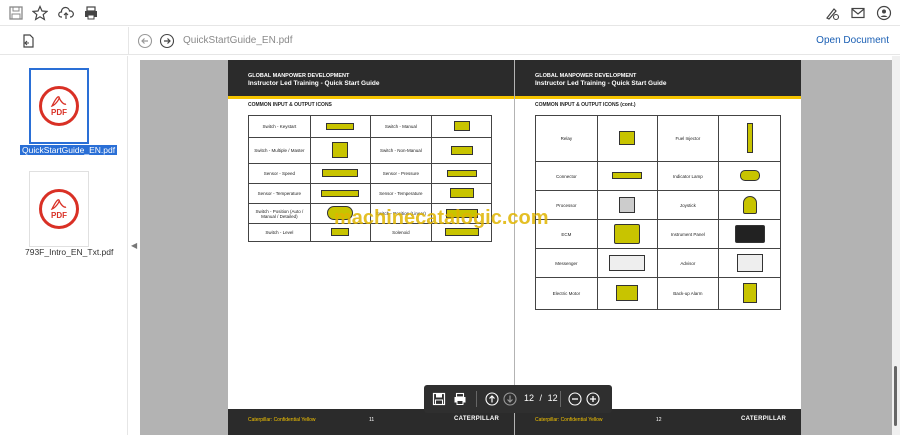  I want to click on open-document-link: Open Document, so click(852, 40).